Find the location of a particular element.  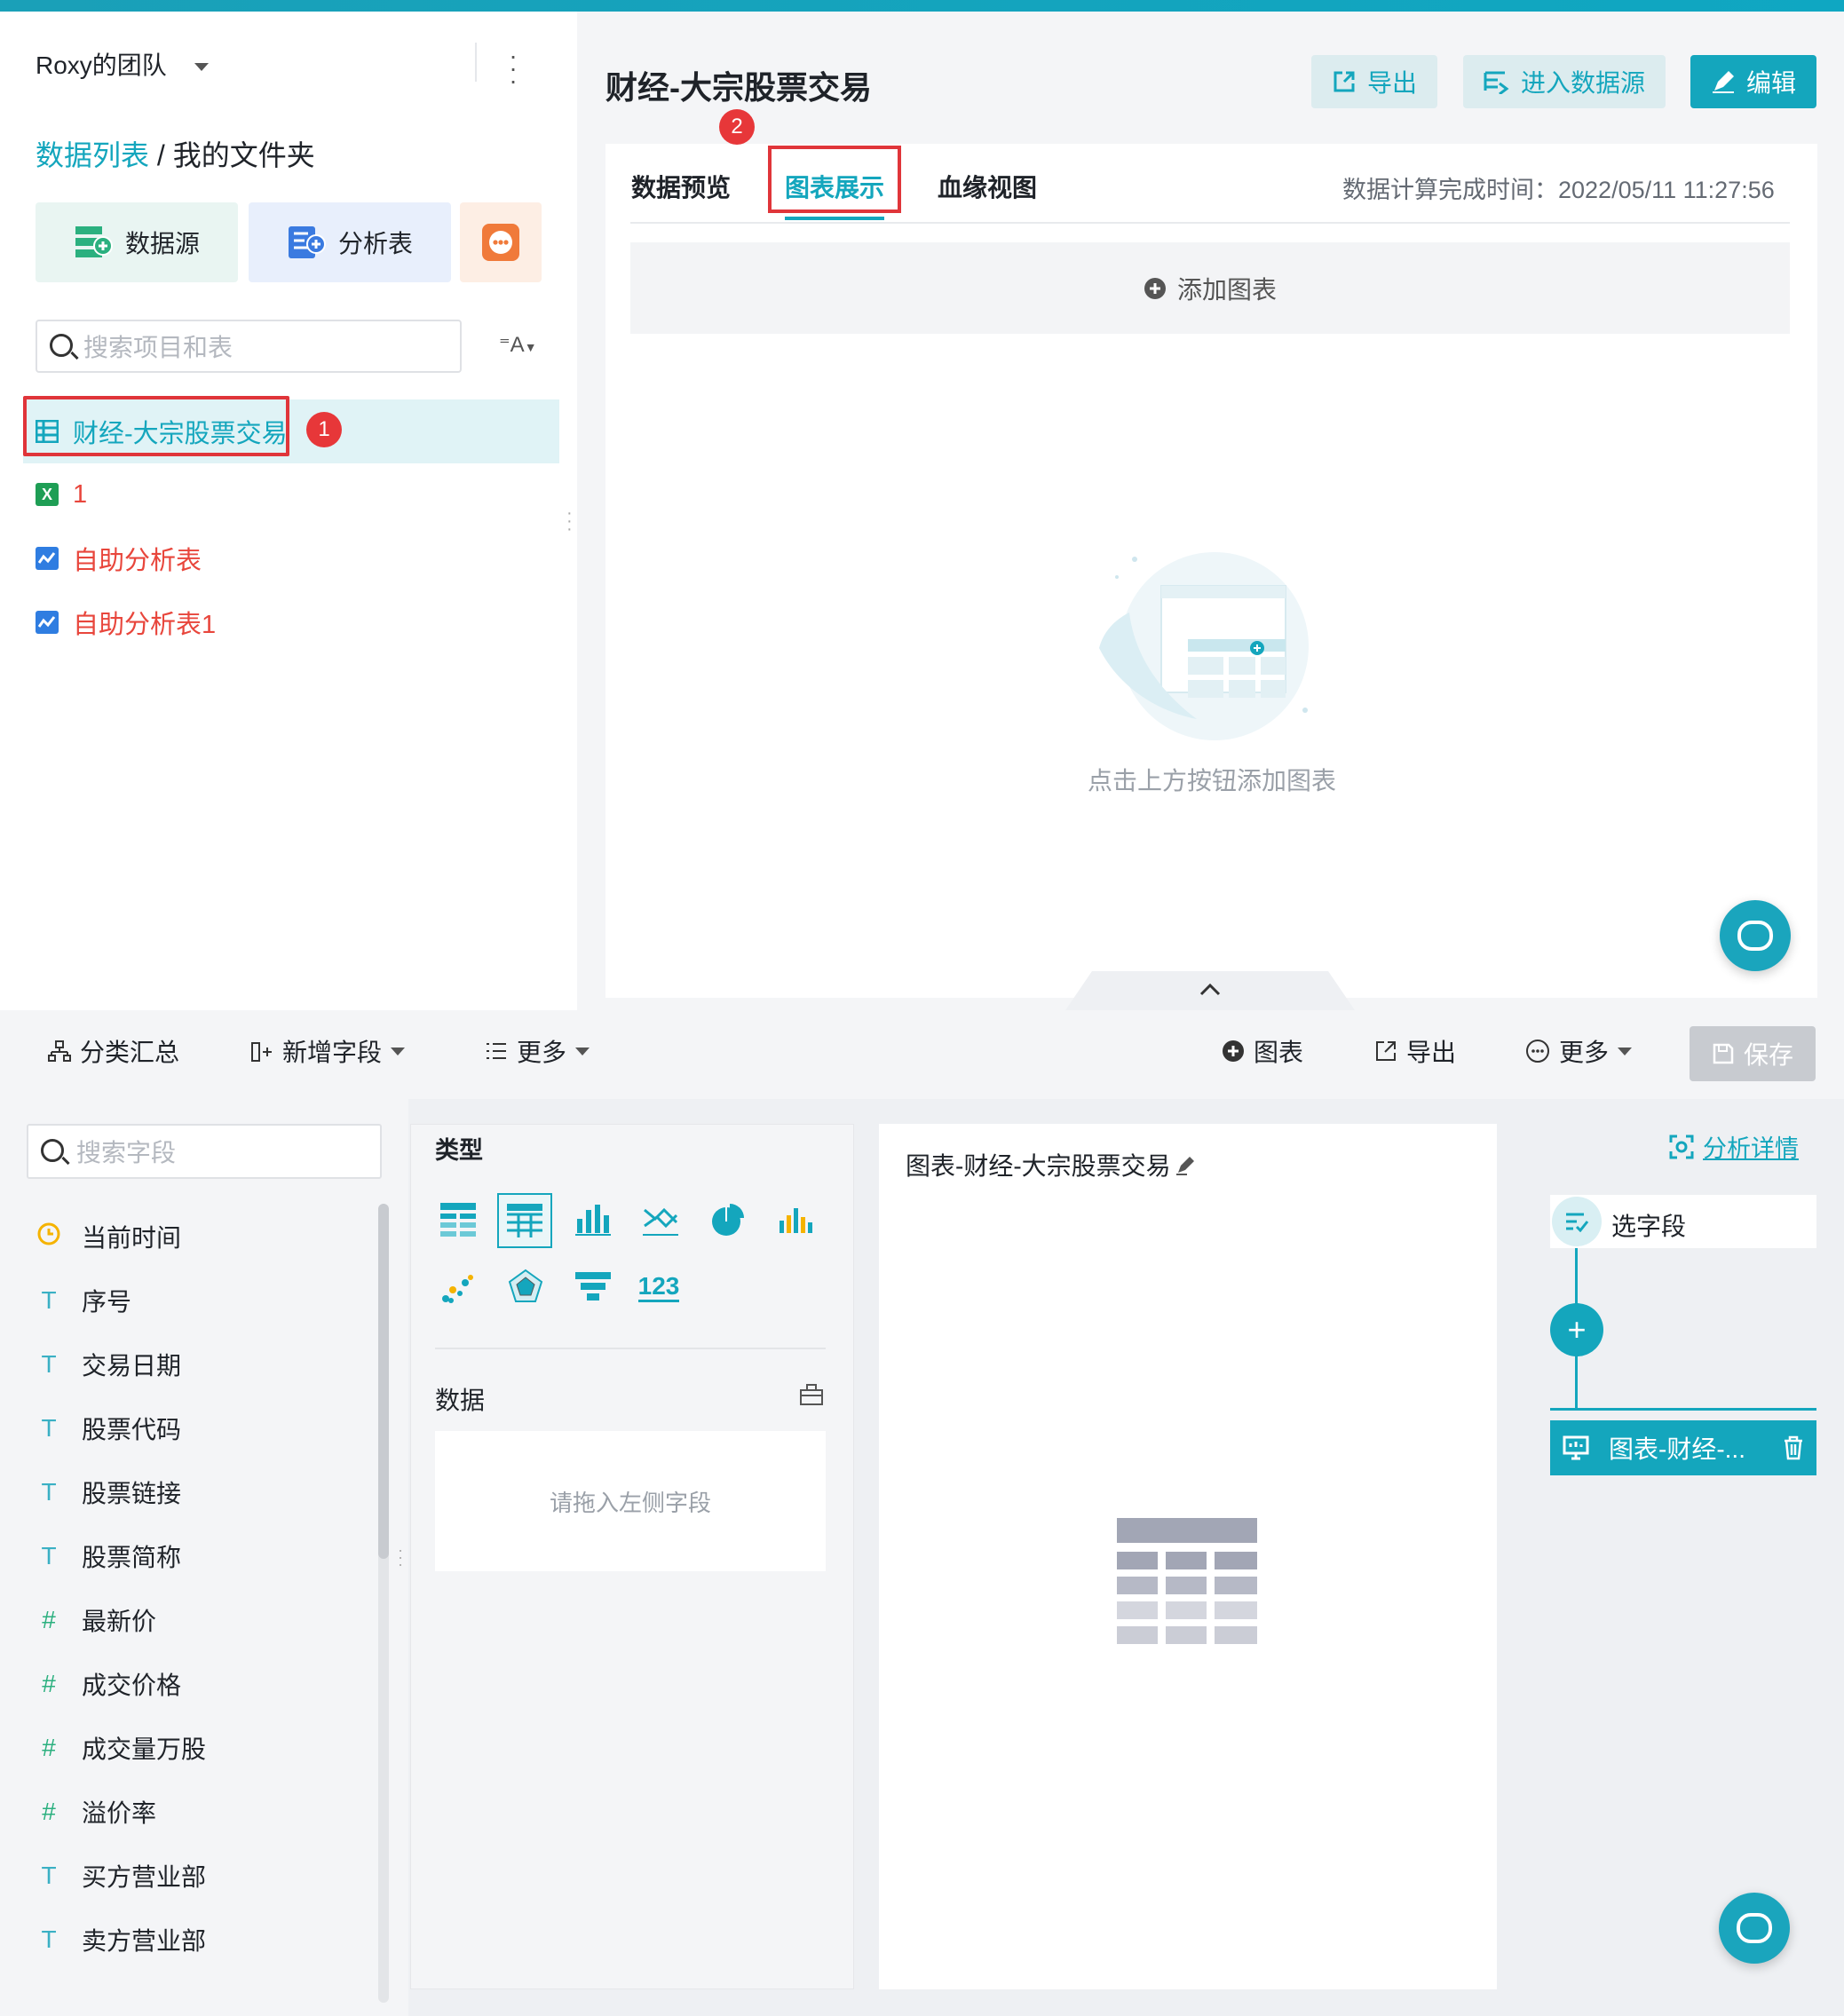

clear-icon is located at coordinates (811, 1394).